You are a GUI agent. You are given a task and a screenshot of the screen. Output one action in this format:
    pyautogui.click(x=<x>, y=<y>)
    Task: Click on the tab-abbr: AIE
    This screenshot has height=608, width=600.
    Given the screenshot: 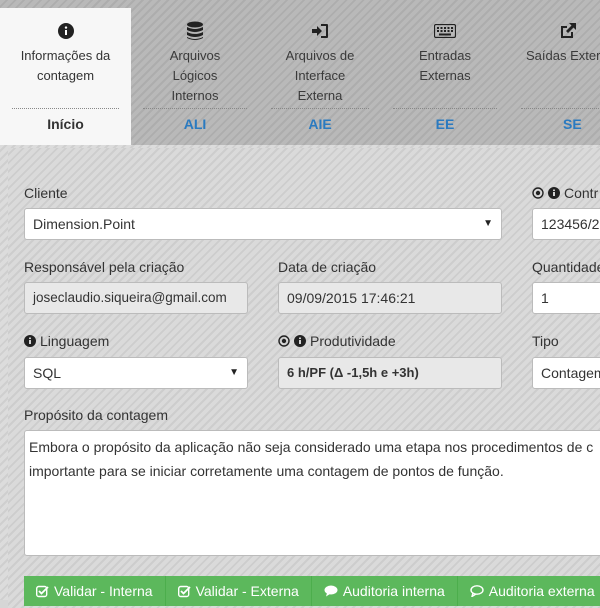 What is the action you would take?
    pyautogui.click(x=320, y=124)
    